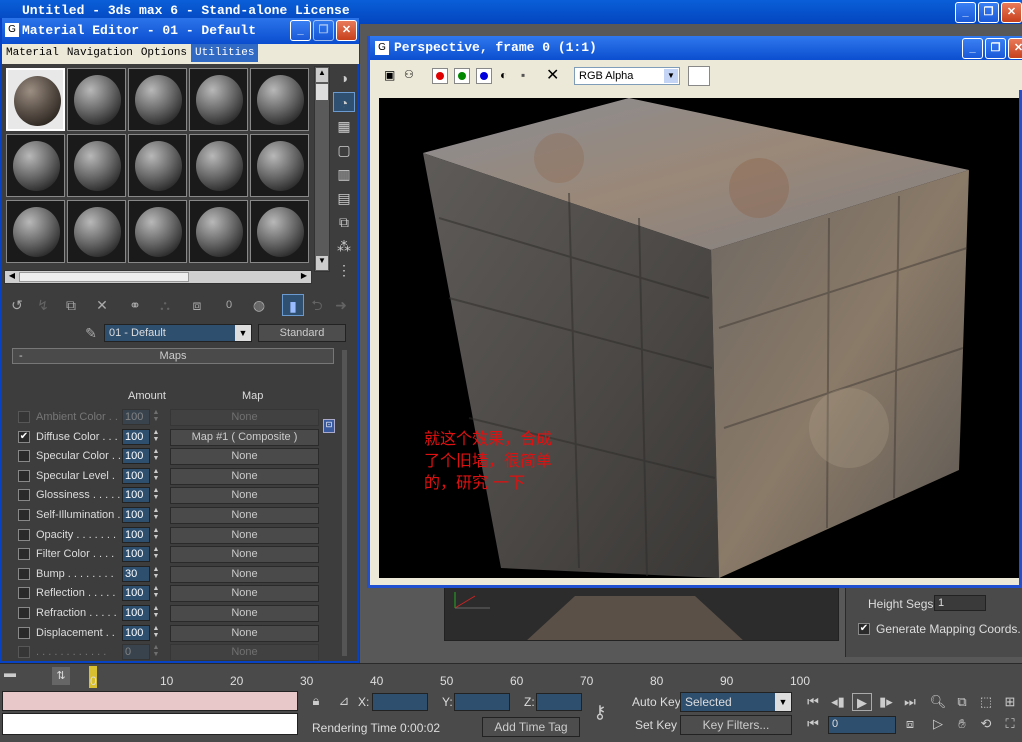 Image resolution: width=1022 pixels, height=742 pixels. What do you see at coordinates (1011, 12) in the screenshot?
I see `main-close-icon: ✕` at bounding box center [1011, 12].